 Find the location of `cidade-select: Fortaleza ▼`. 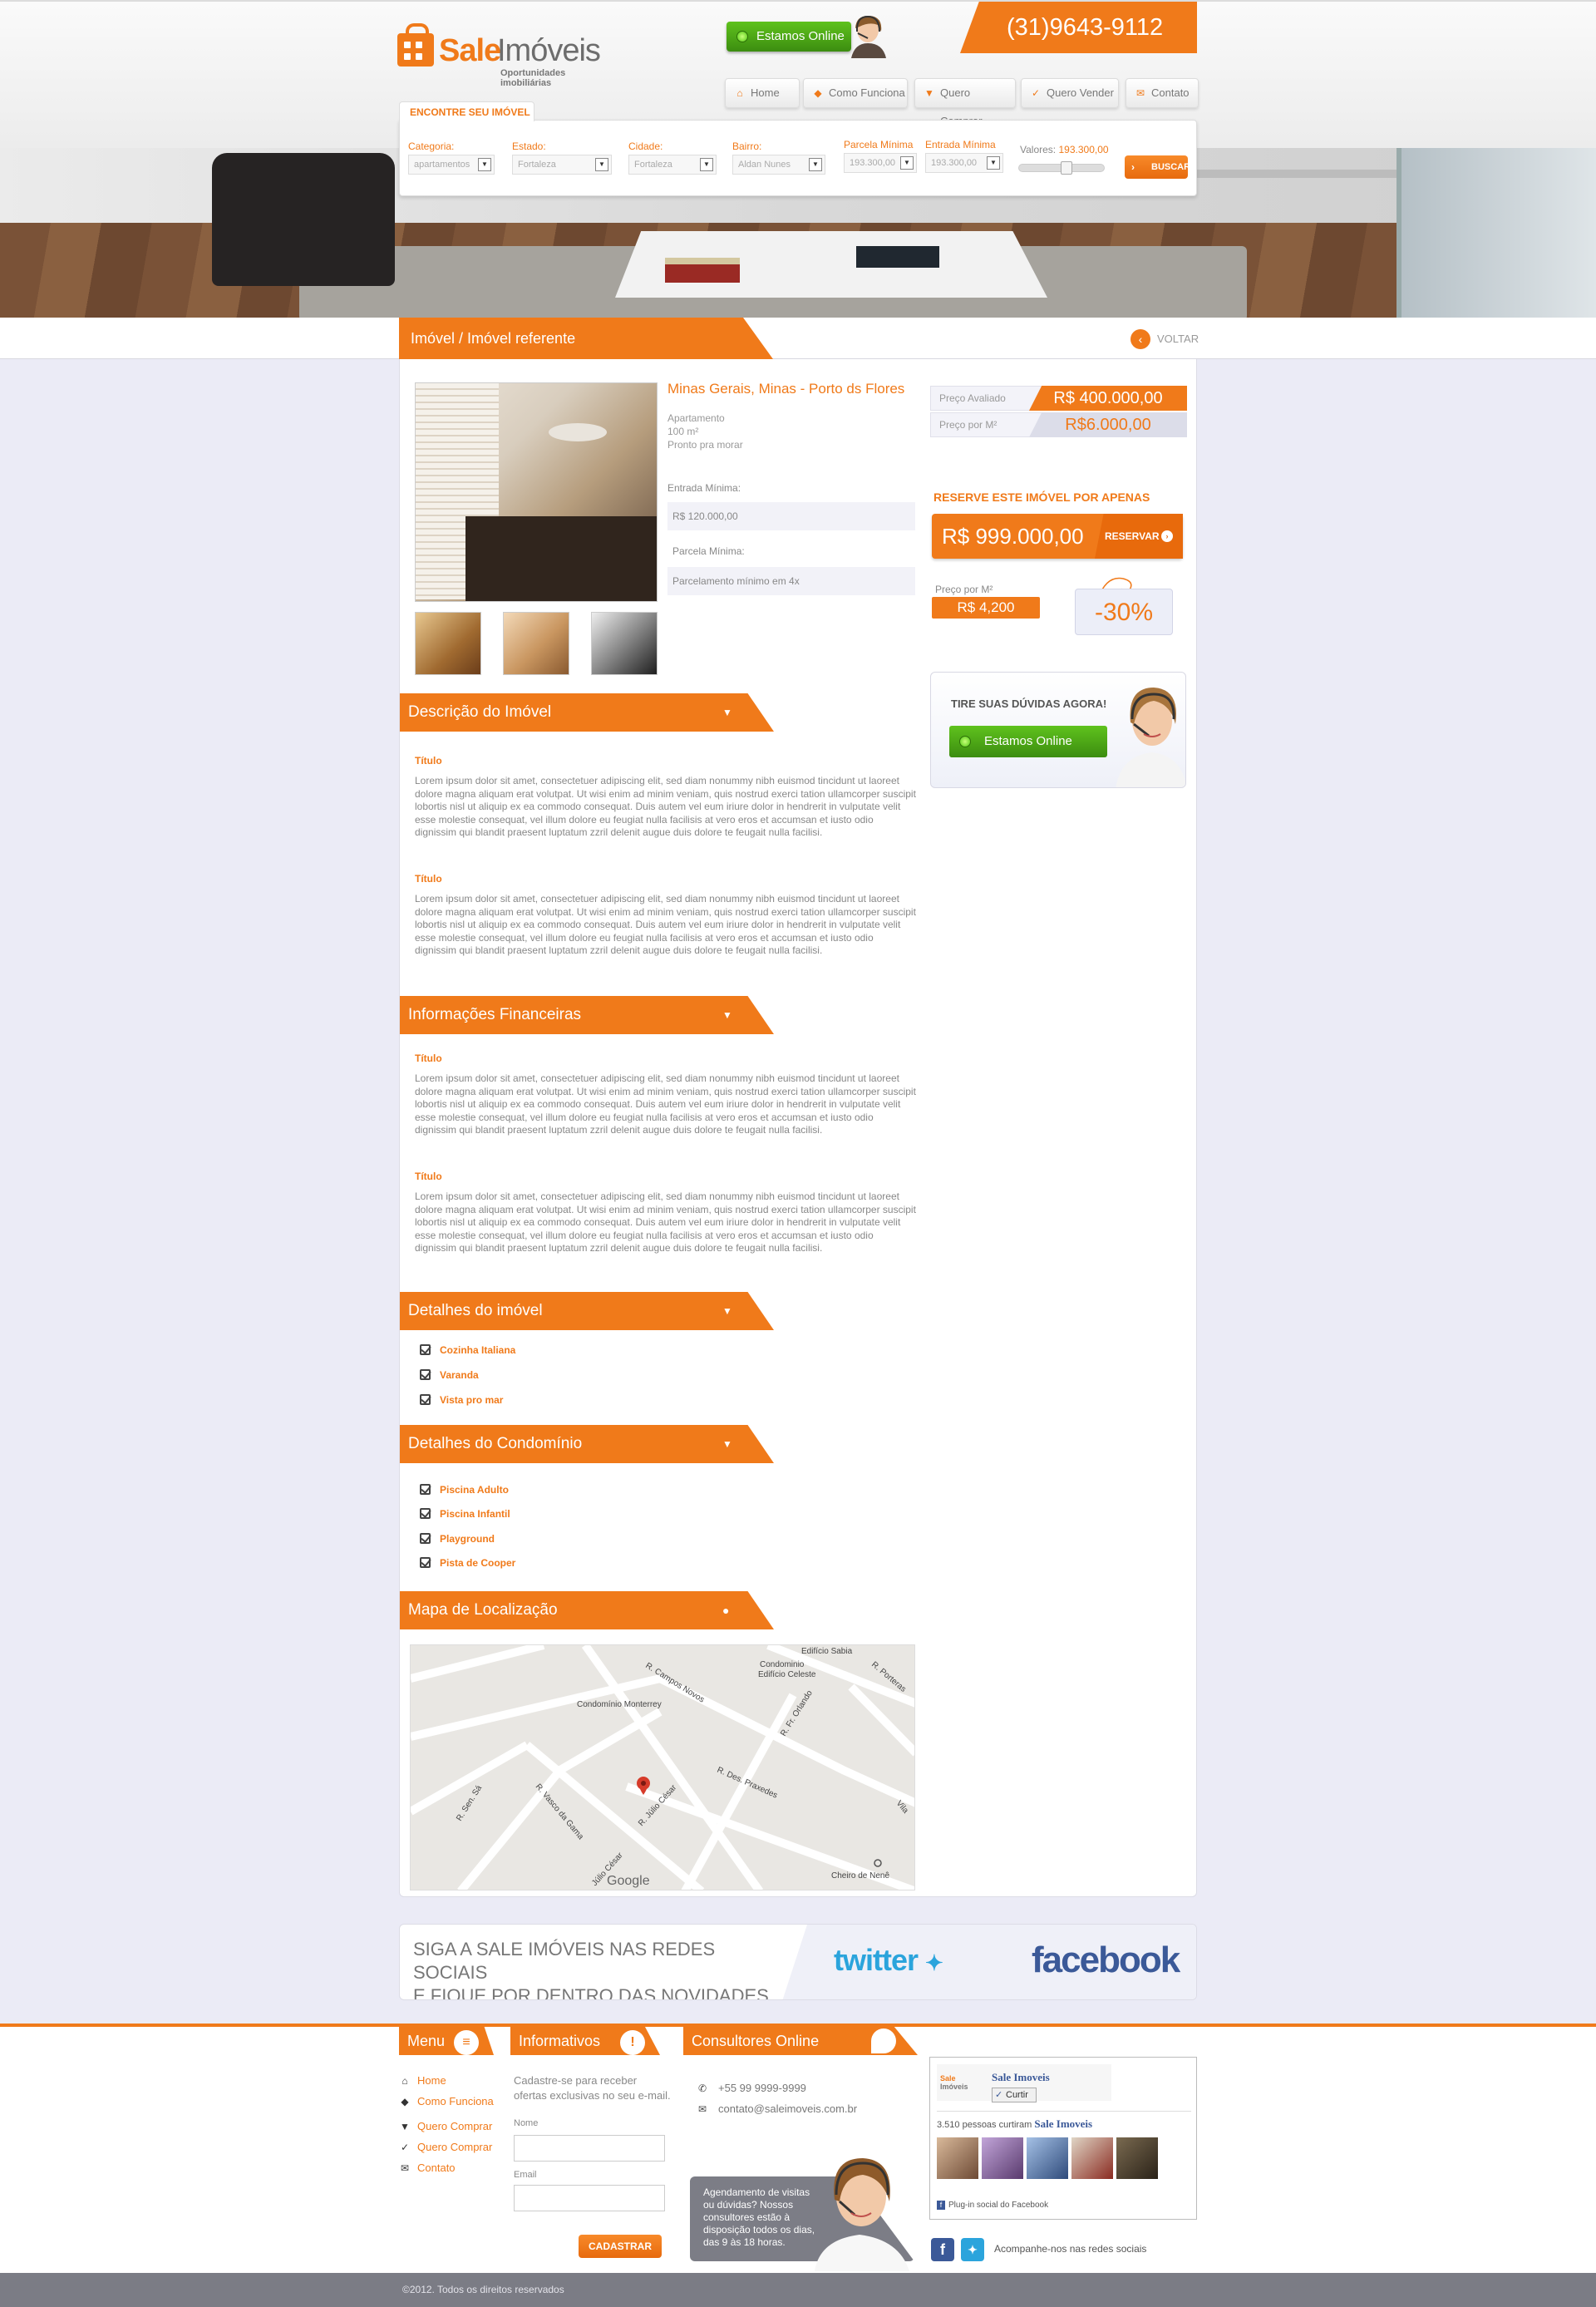

cidade-select: Fortaleza ▼ is located at coordinates (672, 165).